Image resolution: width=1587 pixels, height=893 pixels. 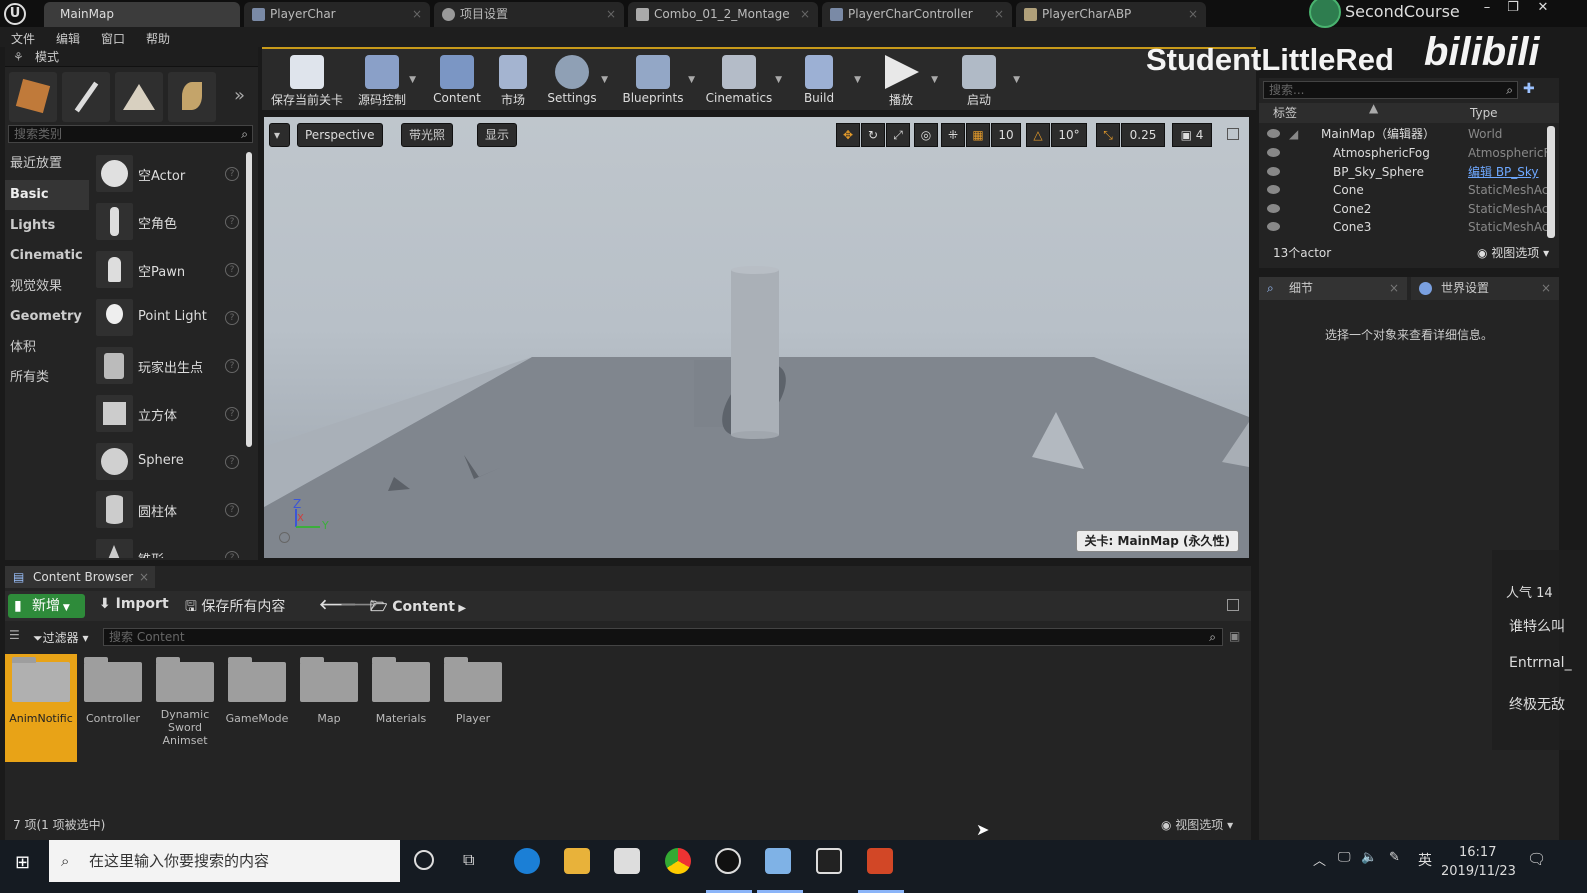 I want to click on tab-montage: Combo_01_2_Montage ×, so click(x=723, y=14).